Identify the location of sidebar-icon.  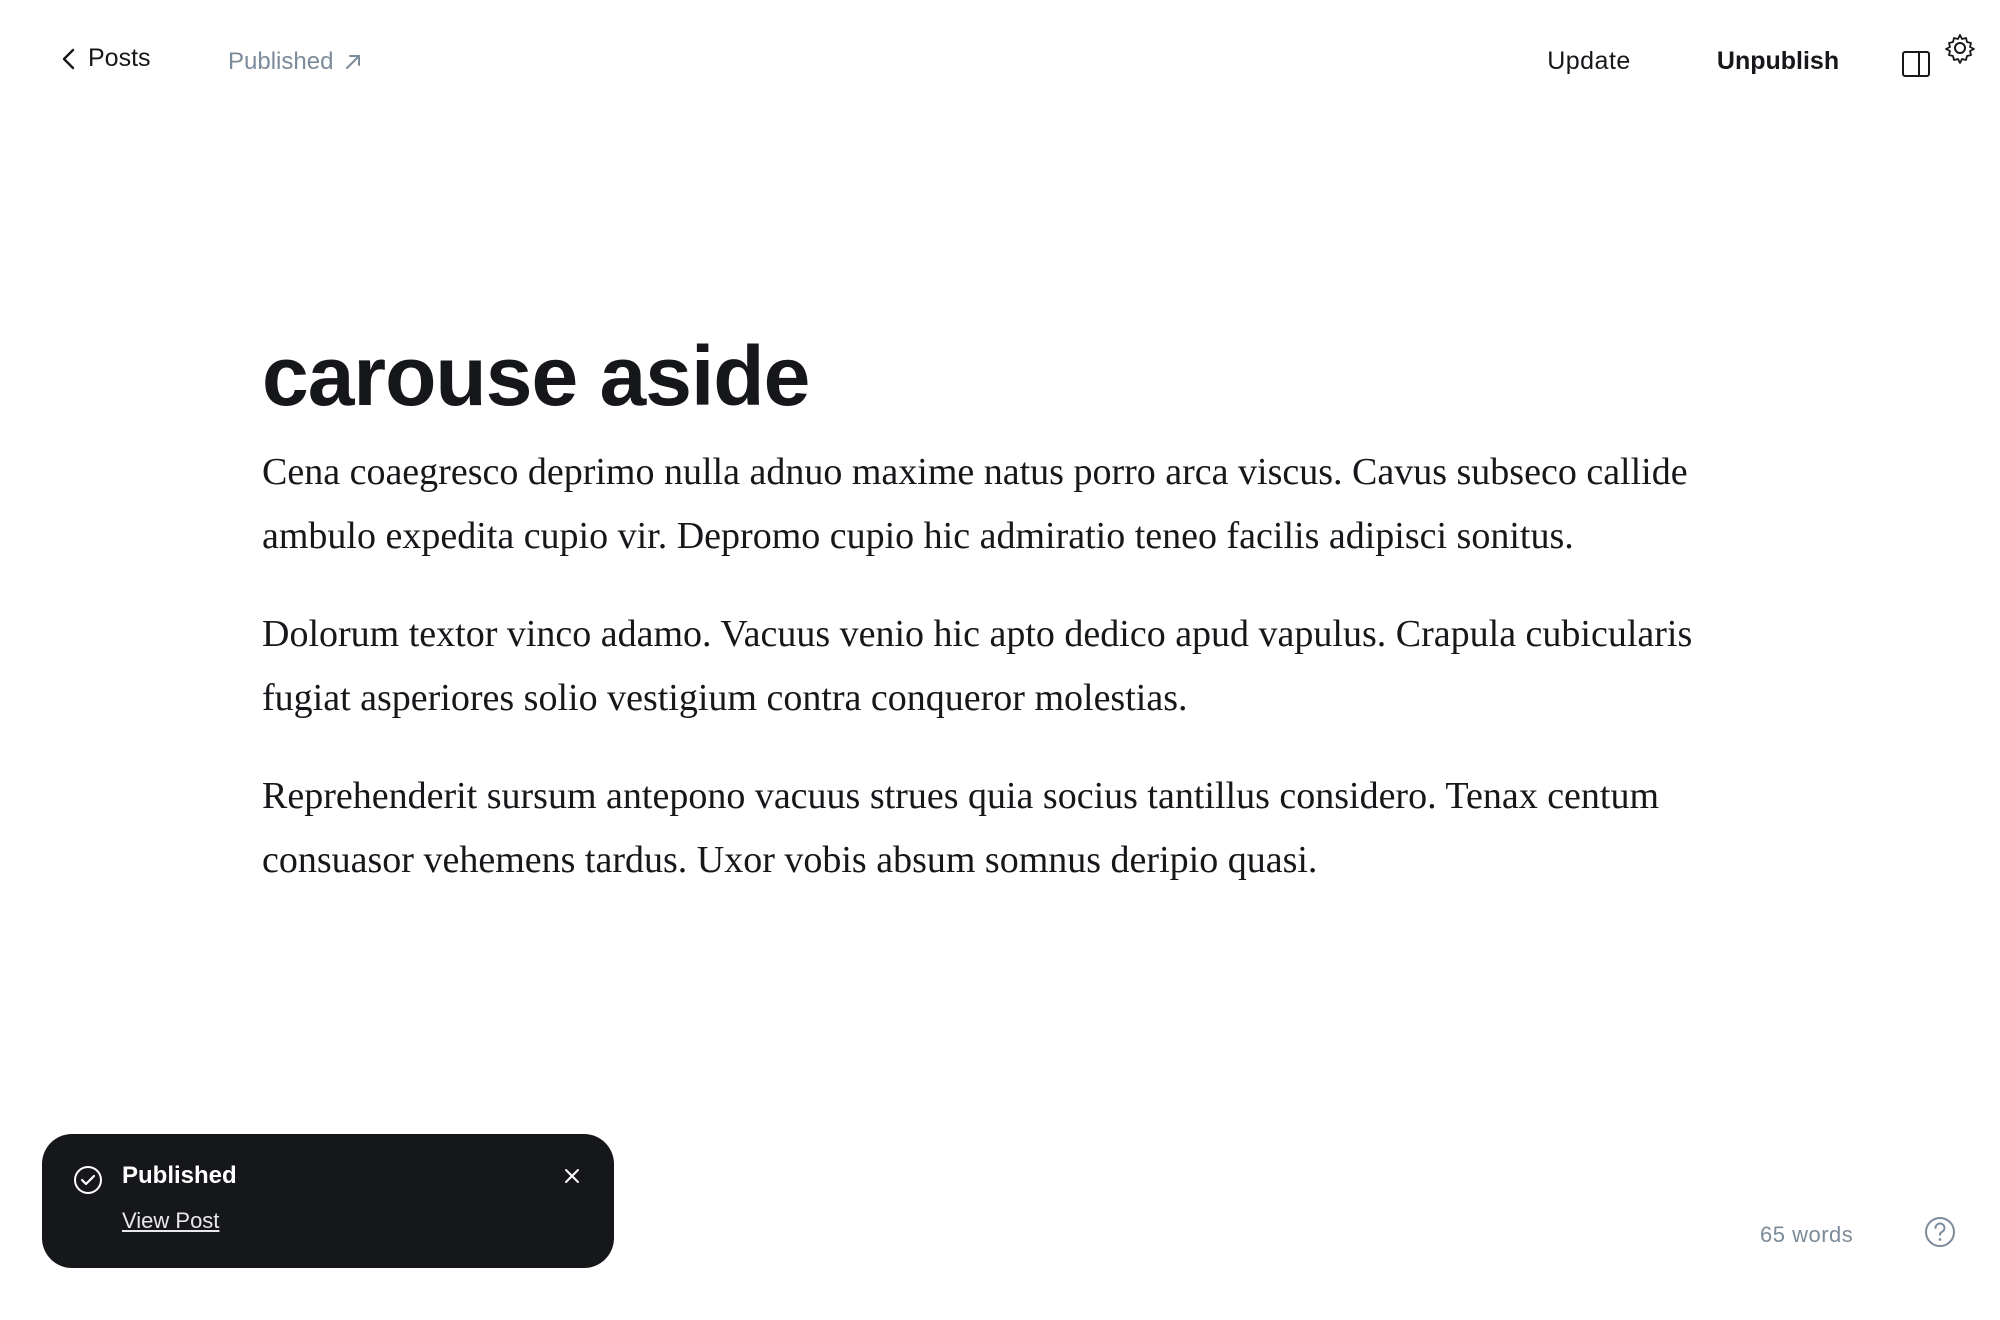
(1916, 64).